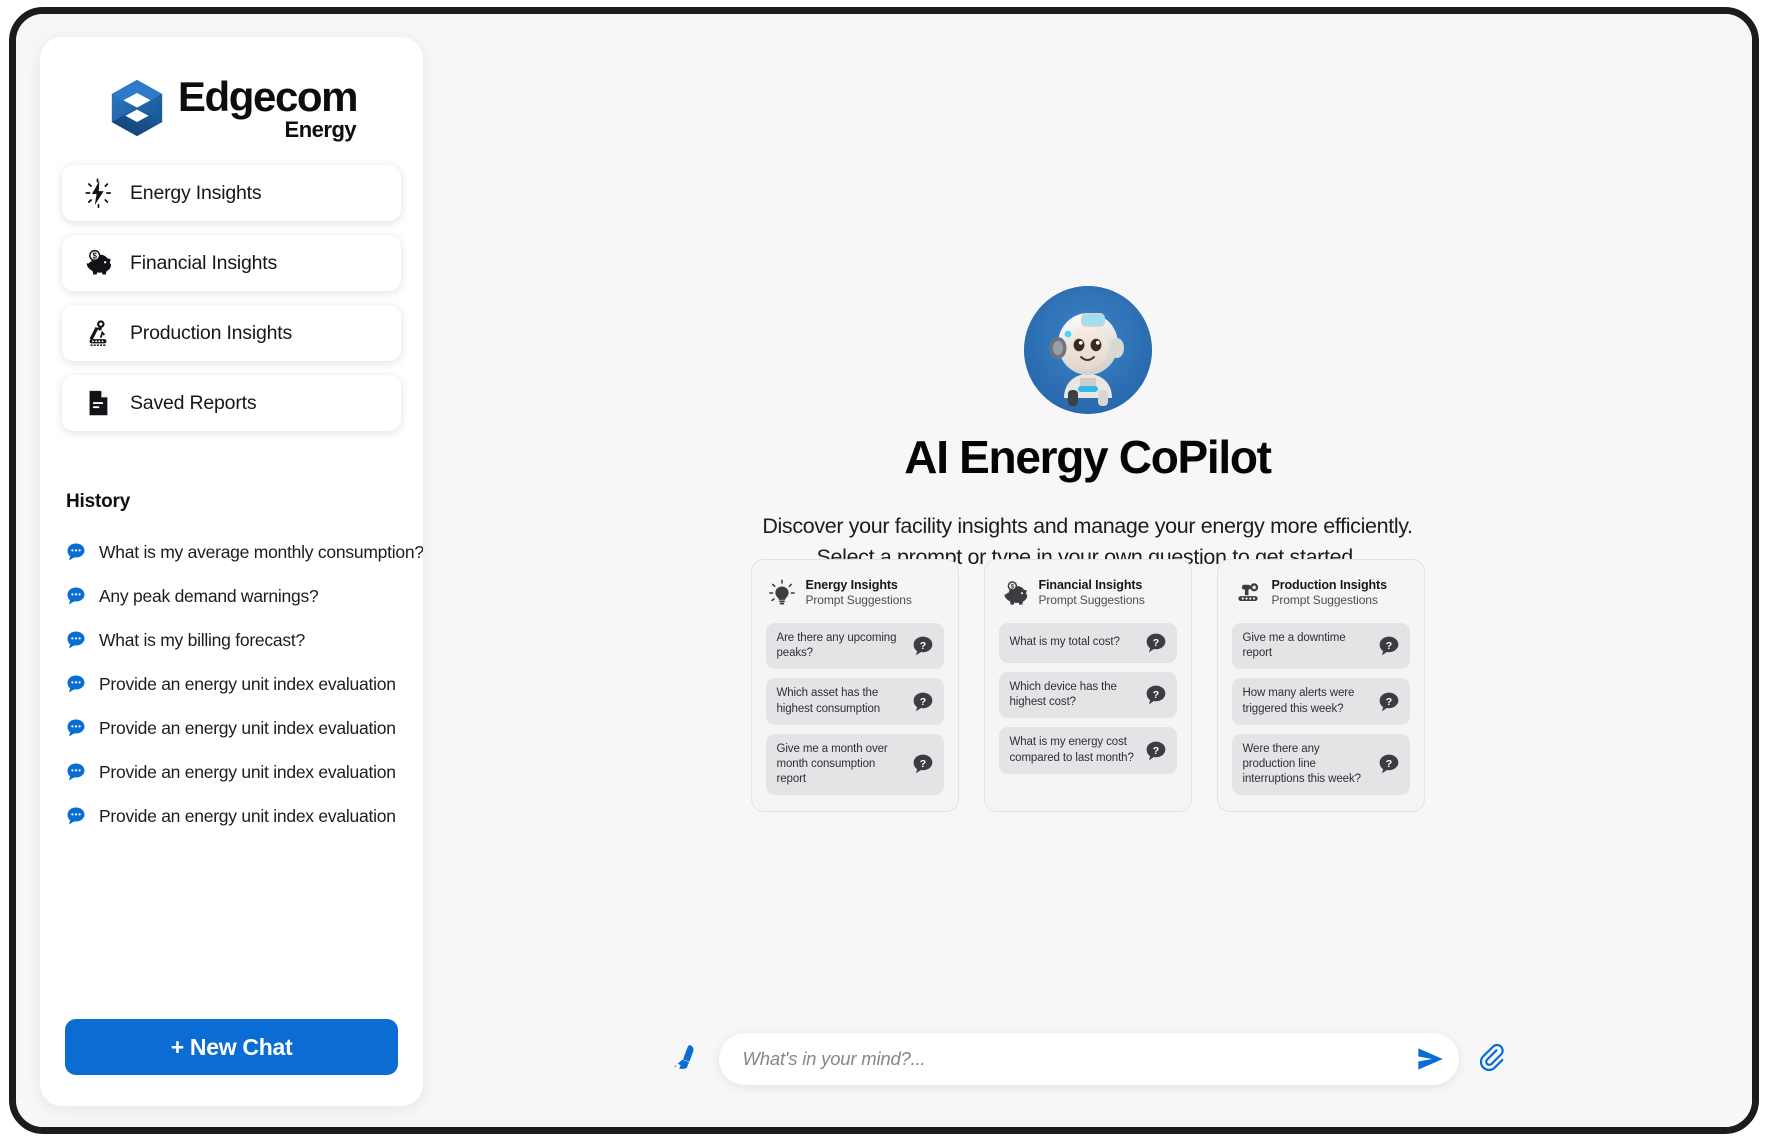 The width and height of the screenshot is (1767, 1141). Describe the element at coordinates (193, 402) in the screenshot. I see `sidebar-item-label: Saved Reports` at that location.